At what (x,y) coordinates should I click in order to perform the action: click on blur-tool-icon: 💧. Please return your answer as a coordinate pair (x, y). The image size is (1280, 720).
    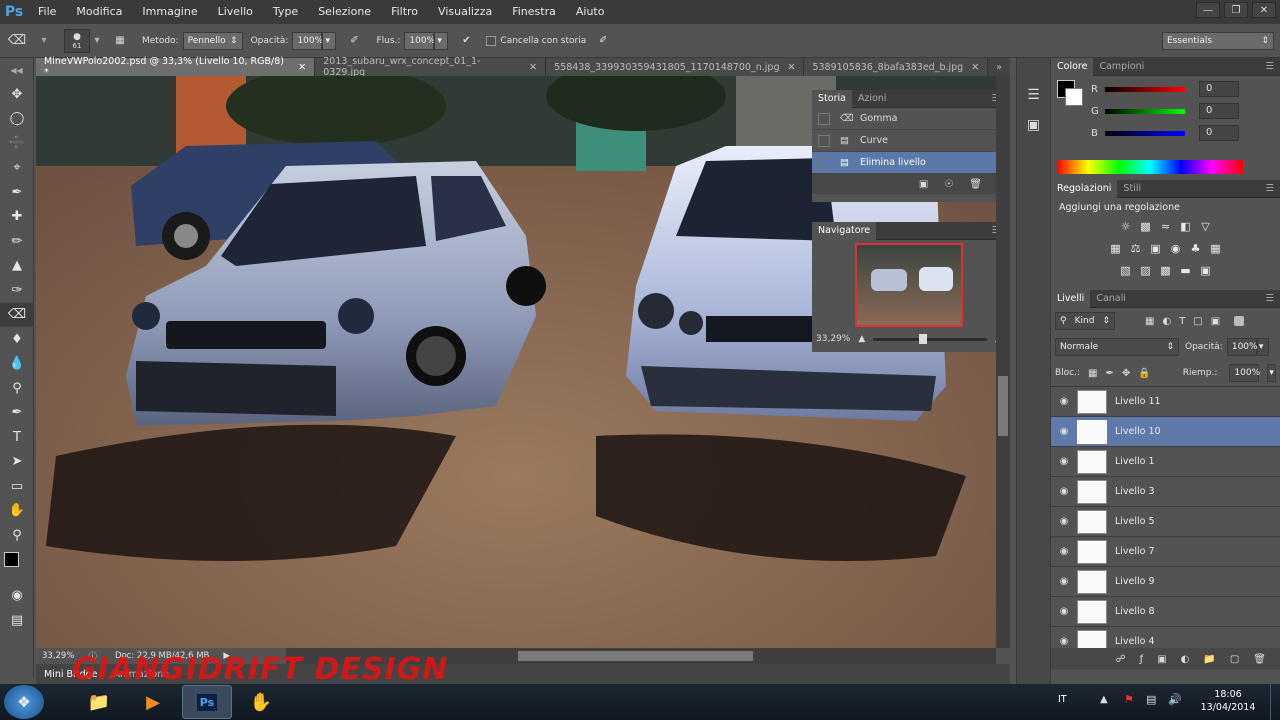
    Looking at the image, I should click on (17, 364).